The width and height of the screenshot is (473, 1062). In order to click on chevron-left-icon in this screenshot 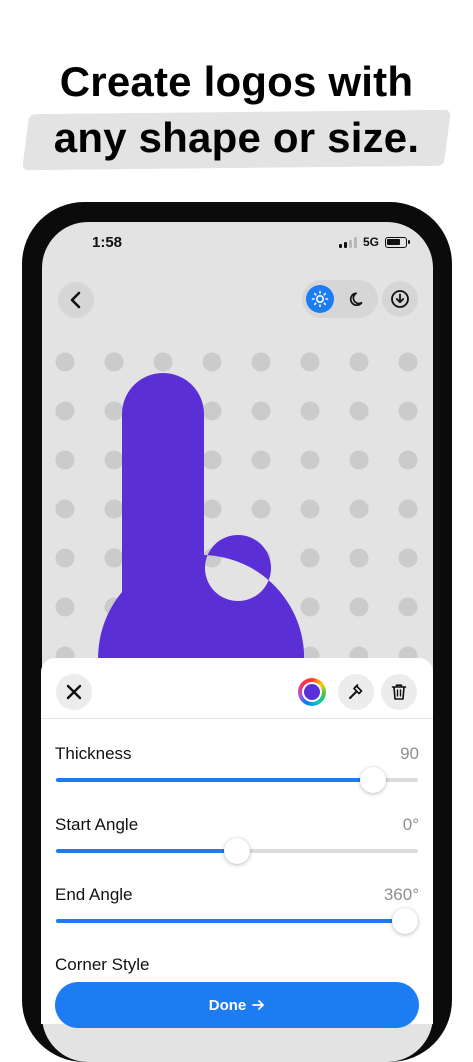, I will do `click(75, 300)`.